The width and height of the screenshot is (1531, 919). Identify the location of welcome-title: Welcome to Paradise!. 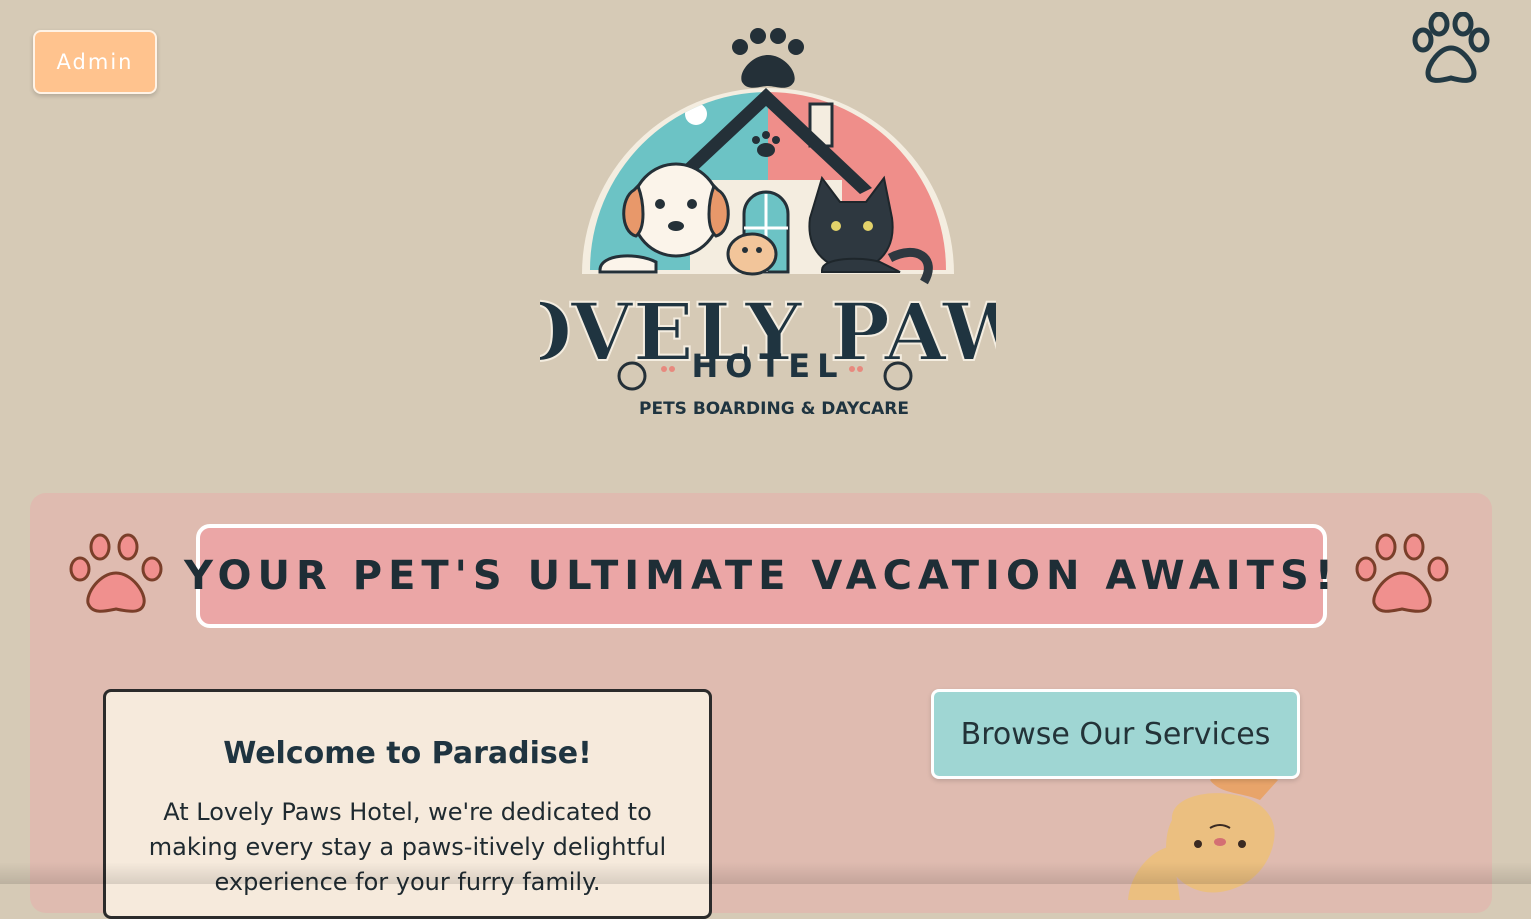
(407, 753).